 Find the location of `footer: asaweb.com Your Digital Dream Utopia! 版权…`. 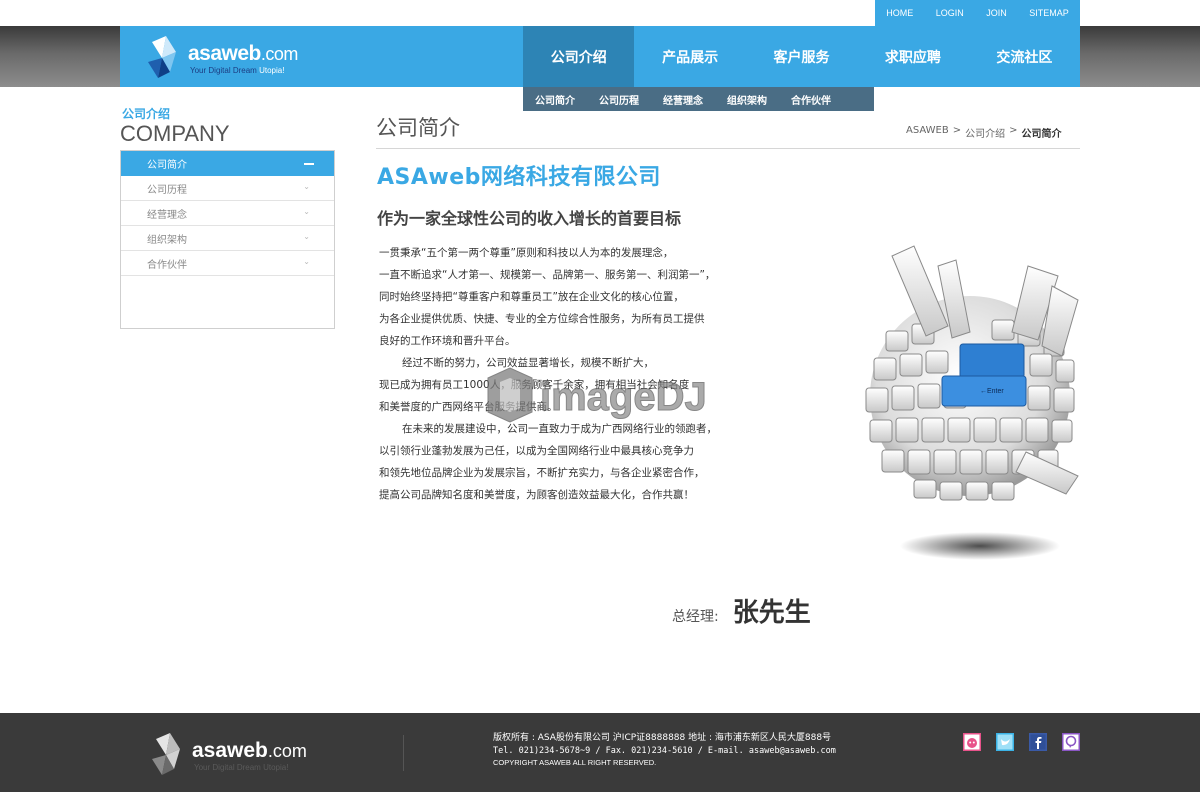

footer: asaweb.com Your Digital Dream Utopia! 版权… is located at coordinates (600, 752).